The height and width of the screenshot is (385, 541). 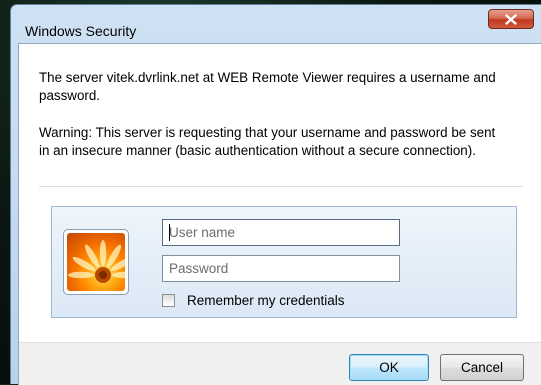 What do you see at coordinates (281, 232) in the screenshot?
I see `username-input` at bounding box center [281, 232].